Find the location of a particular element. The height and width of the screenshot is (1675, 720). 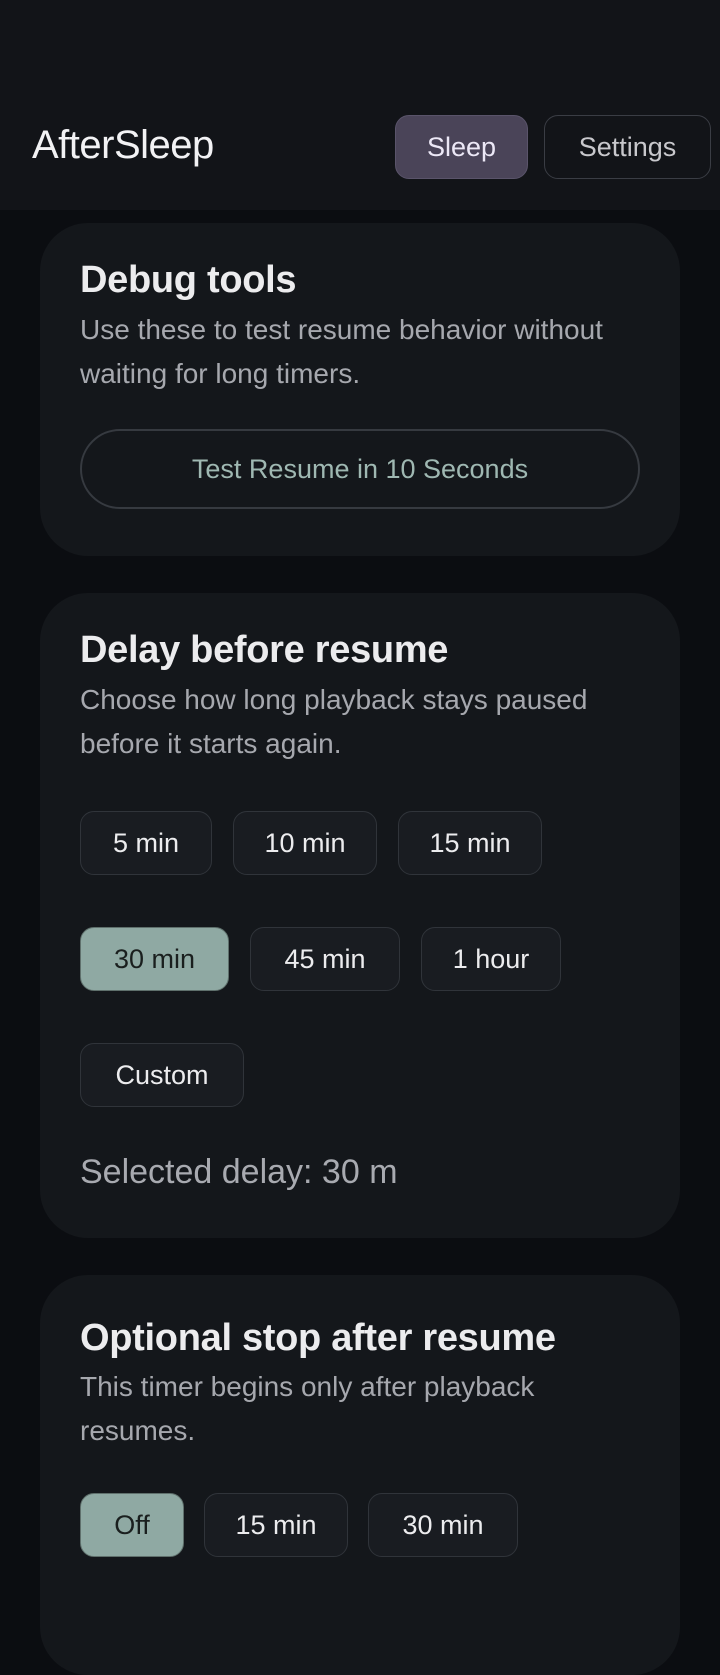

stop-option-30-min: 30 min is located at coordinates (443, 1525).